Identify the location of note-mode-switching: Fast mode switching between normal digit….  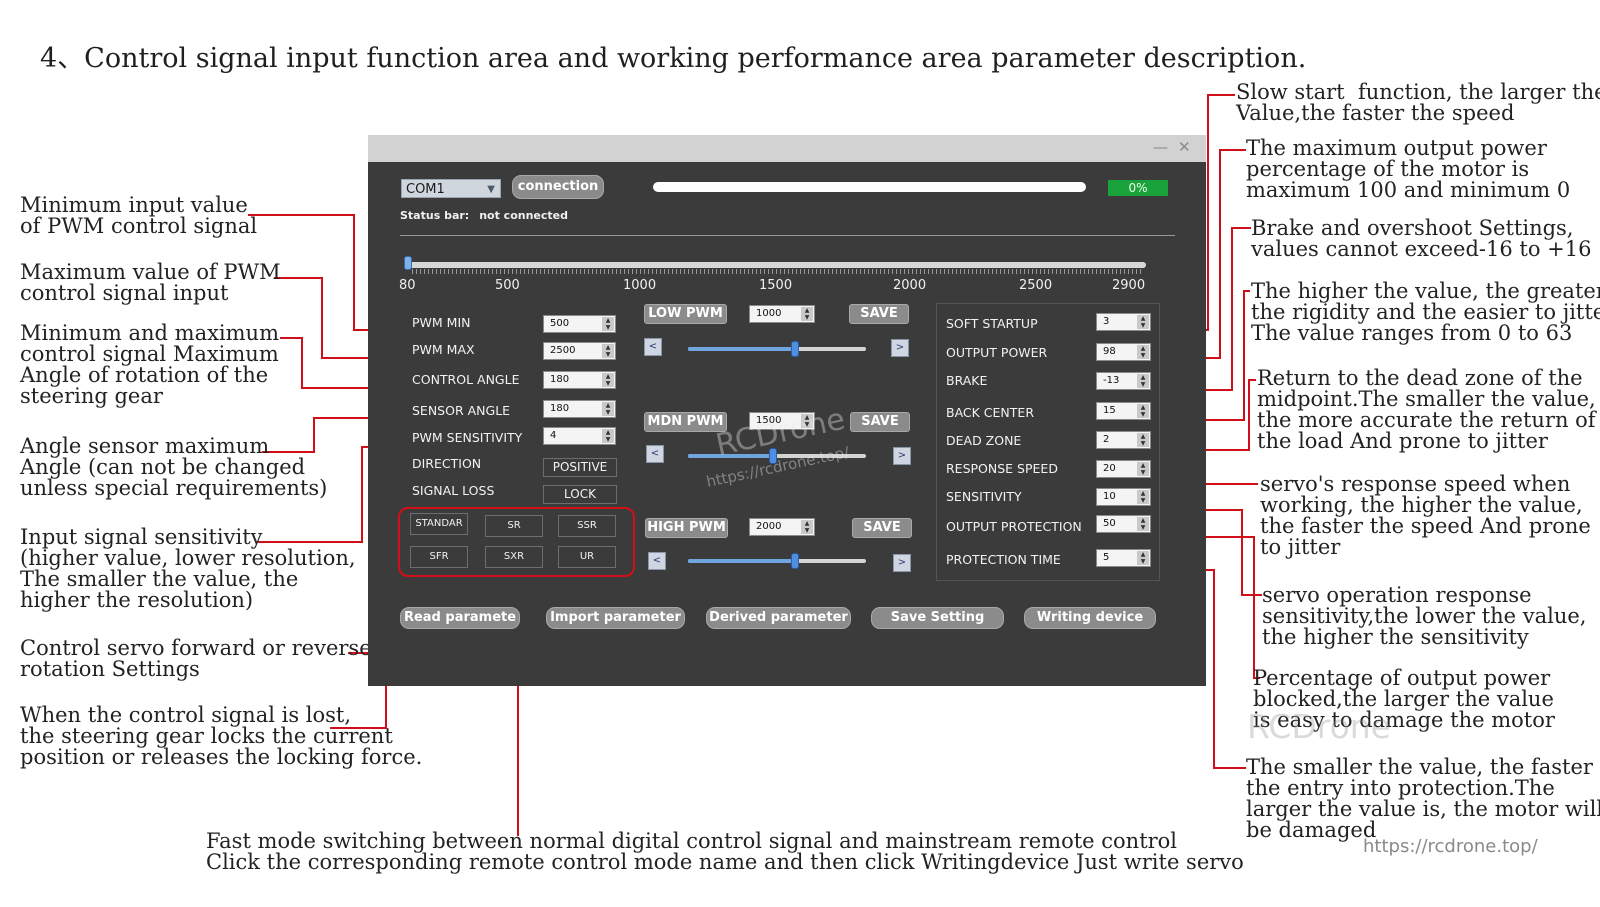
(725, 851).